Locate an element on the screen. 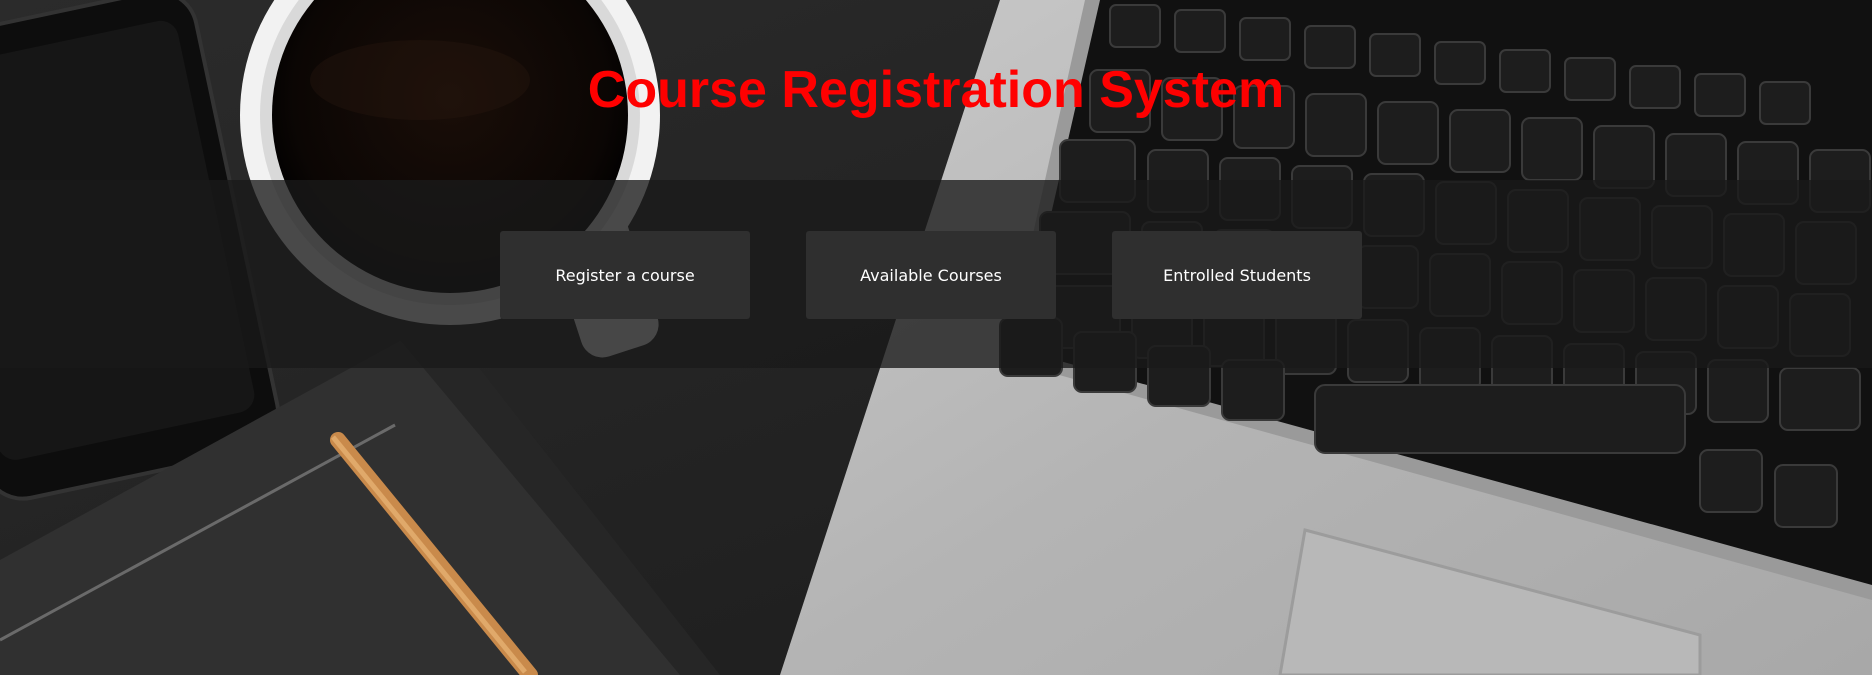 This screenshot has height=675, width=1872. available-courses-button: Available Courses is located at coordinates (931, 275).